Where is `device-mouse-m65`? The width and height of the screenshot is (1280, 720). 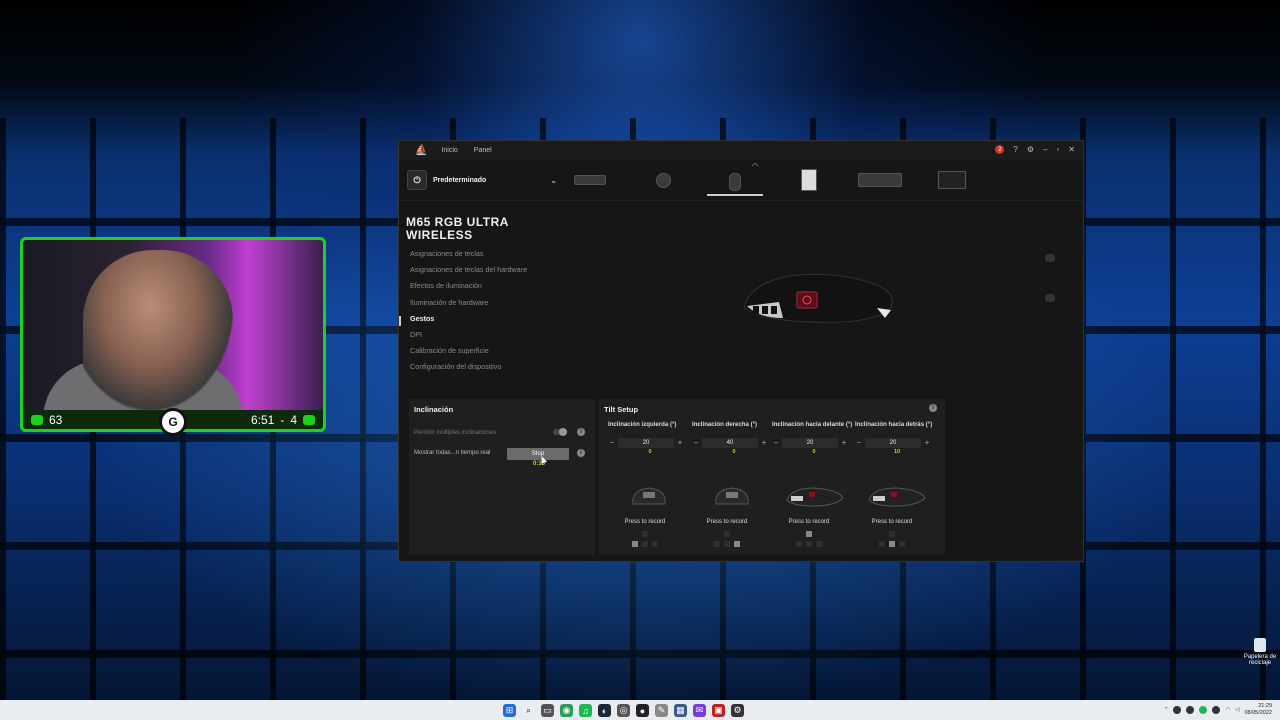 device-mouse-m65 is located at coordinates (735, 183).